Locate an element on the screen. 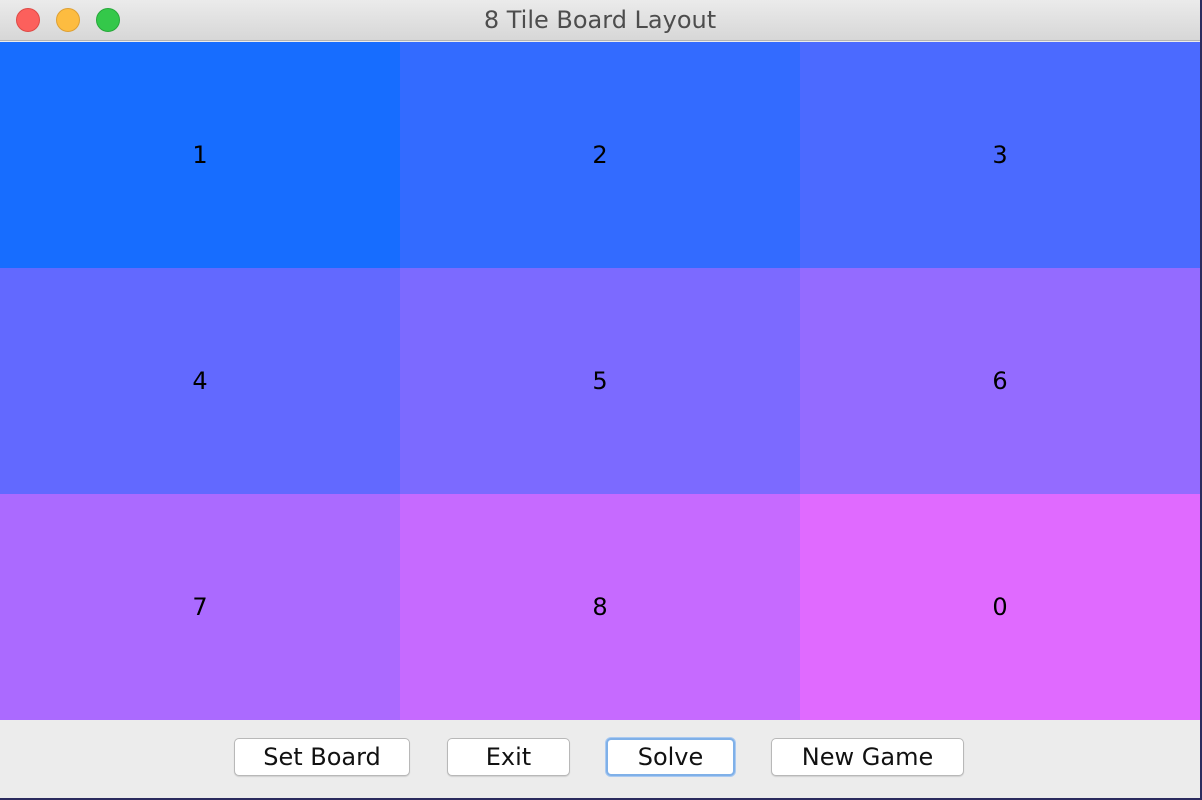 This screenshot has height=800, width=1202. tile-3: 3 is located at coordinates (1000, 155).